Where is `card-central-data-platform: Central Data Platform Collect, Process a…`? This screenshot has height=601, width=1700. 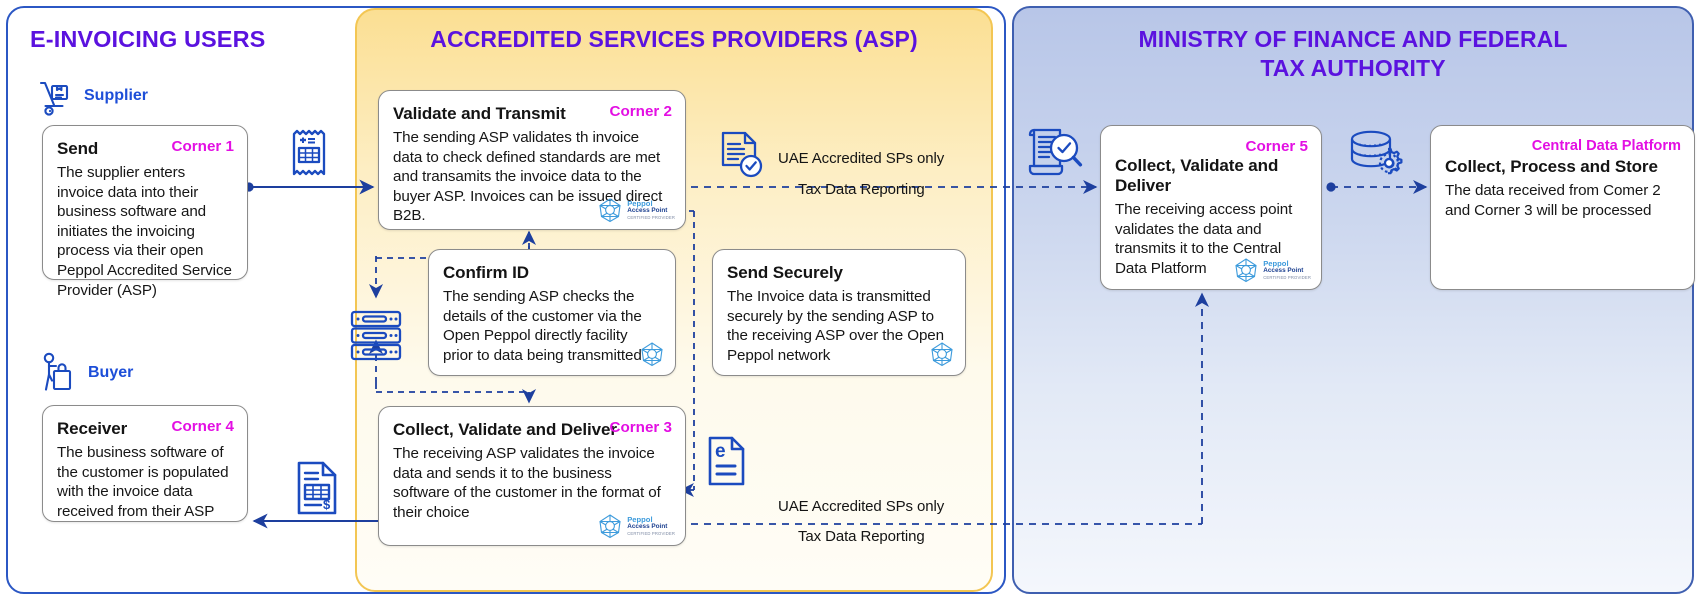
card-central-data-platform: Central Data Platform Collect, Process a… is located at coordinates (1562, 207).